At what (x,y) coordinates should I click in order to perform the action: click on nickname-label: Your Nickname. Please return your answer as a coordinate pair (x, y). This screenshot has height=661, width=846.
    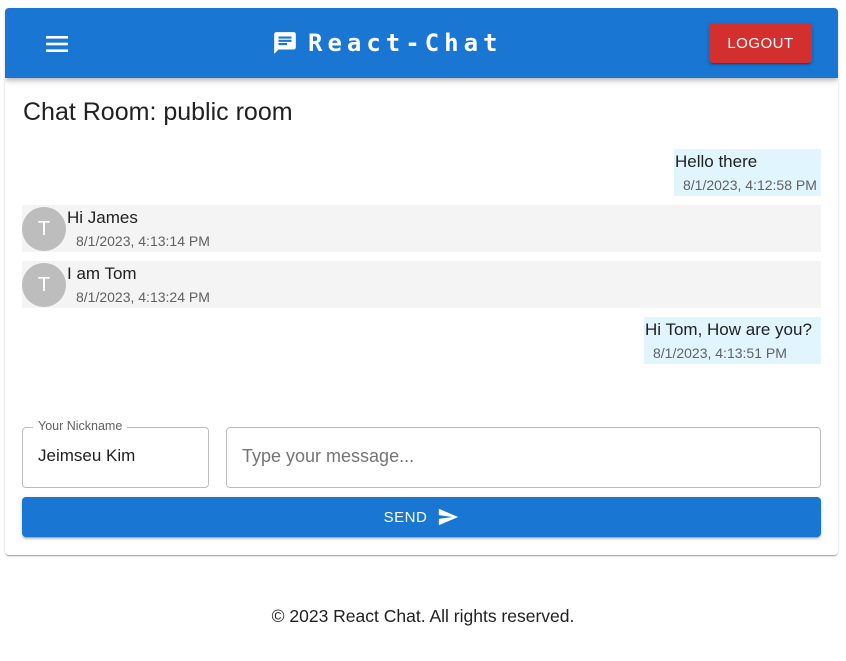
    Looking at the image, I should click on (80, 426).